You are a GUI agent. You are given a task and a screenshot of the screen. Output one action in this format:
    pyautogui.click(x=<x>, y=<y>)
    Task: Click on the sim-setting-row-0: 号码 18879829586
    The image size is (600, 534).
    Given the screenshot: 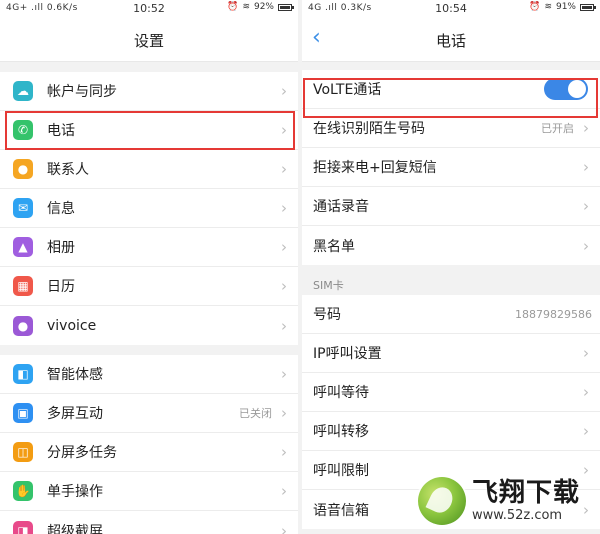 What is the action you would take?
    pyautogui.click(x=451, y=314)
    